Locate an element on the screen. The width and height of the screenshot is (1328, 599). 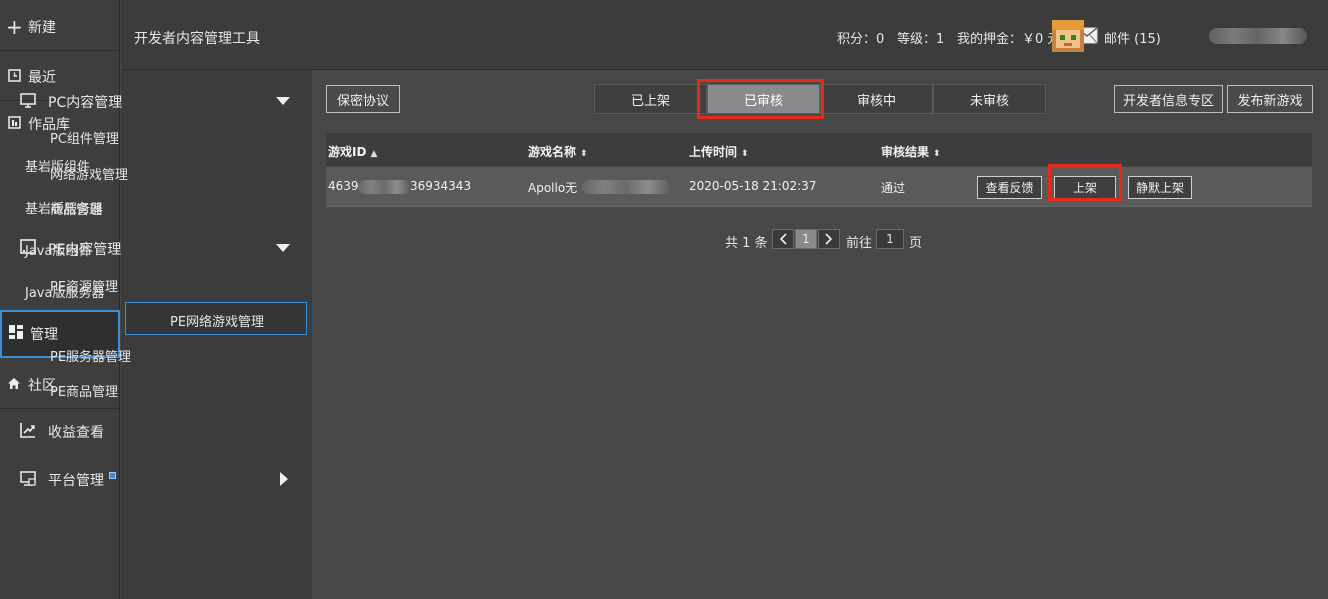
total-count: 共 1 条 is located at coordinates (746, 243).